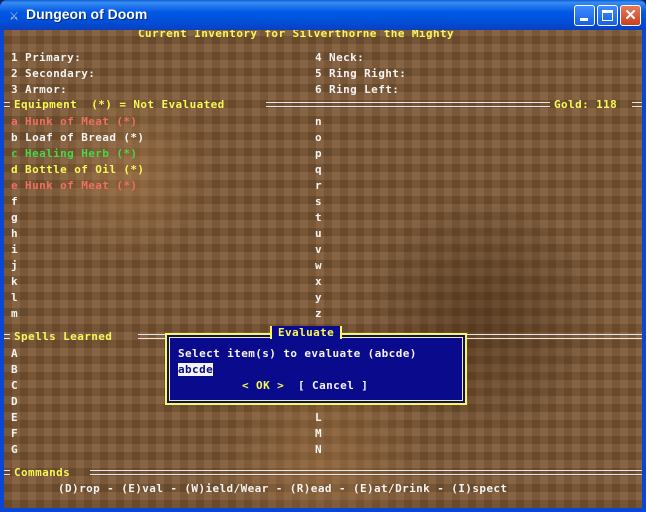 The height and width of the screenshot is (512, 646). I want to click on inventory-item: u, so click(318, 233).